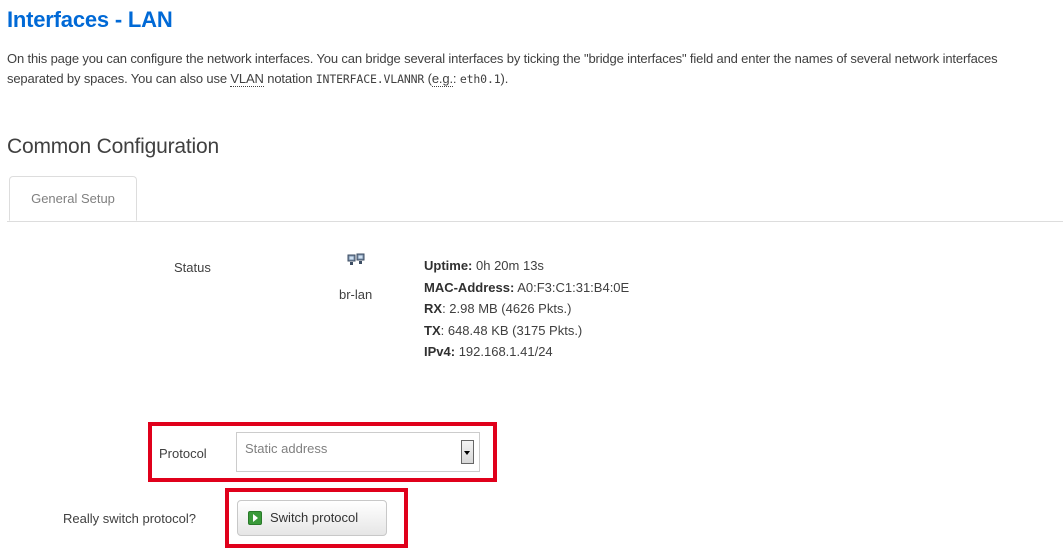 Image resolution: width=1063 pixels, height=548 pixels. Describe the element at coordinates (255, 518) in the screenshot. I see `play-icon` at that location.